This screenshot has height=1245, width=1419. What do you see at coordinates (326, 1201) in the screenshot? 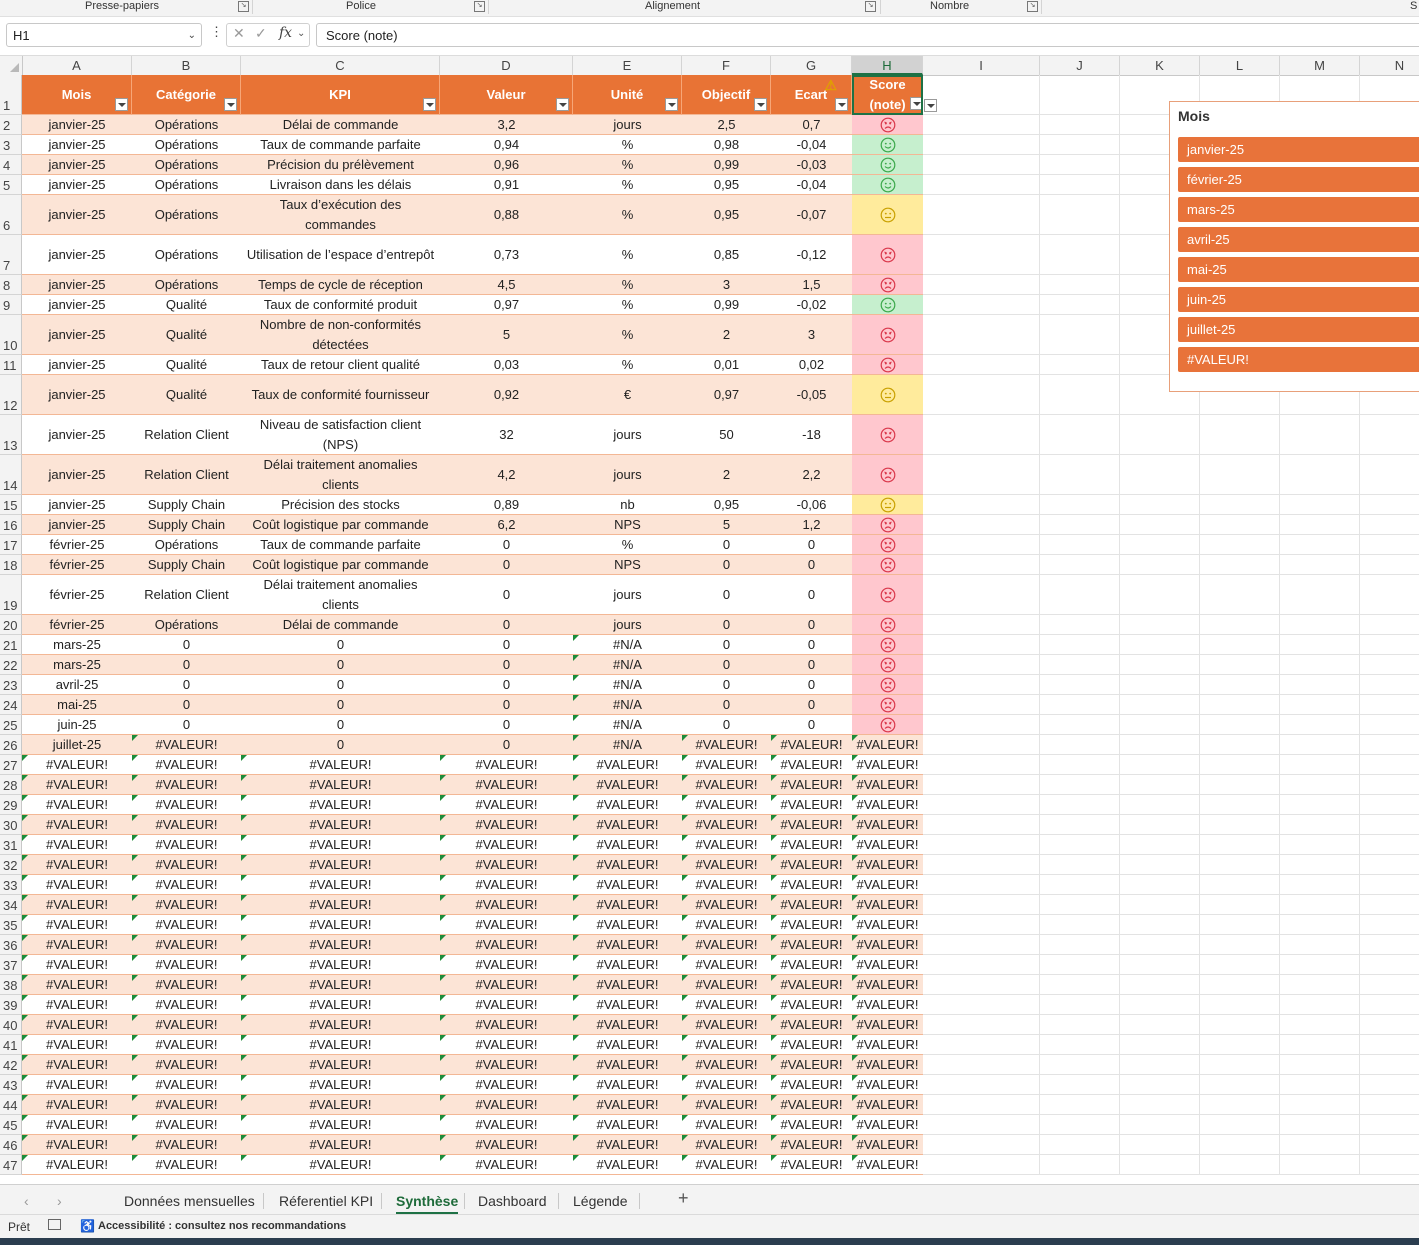
I see `tab-referentiel-kpi: Réferentiel KPI` at bounding box center [326, 1201].